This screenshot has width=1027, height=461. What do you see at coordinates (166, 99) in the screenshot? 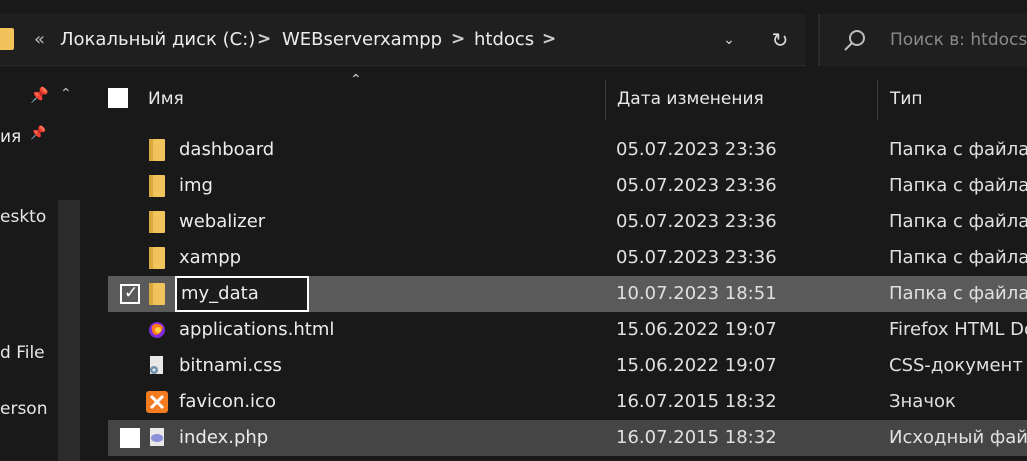
I see `column-name: Имя` at bounding box center [166, 99].